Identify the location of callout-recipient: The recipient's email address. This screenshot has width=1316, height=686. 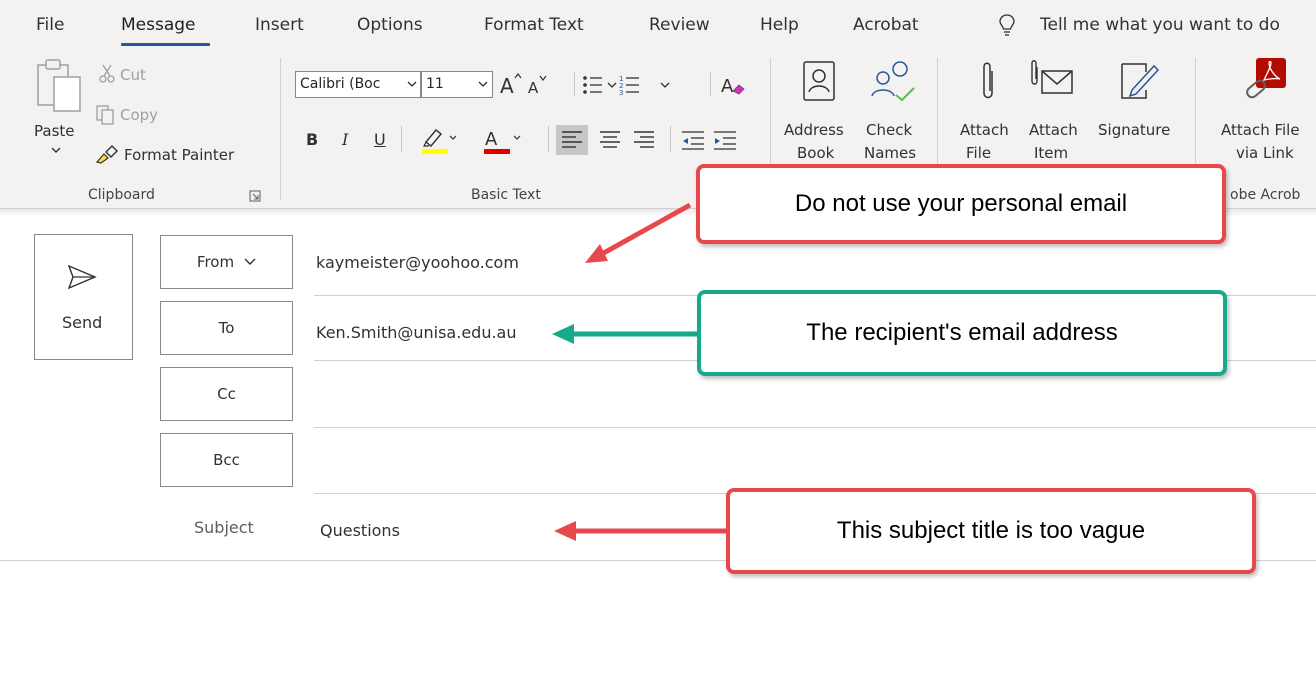
(962, 333).